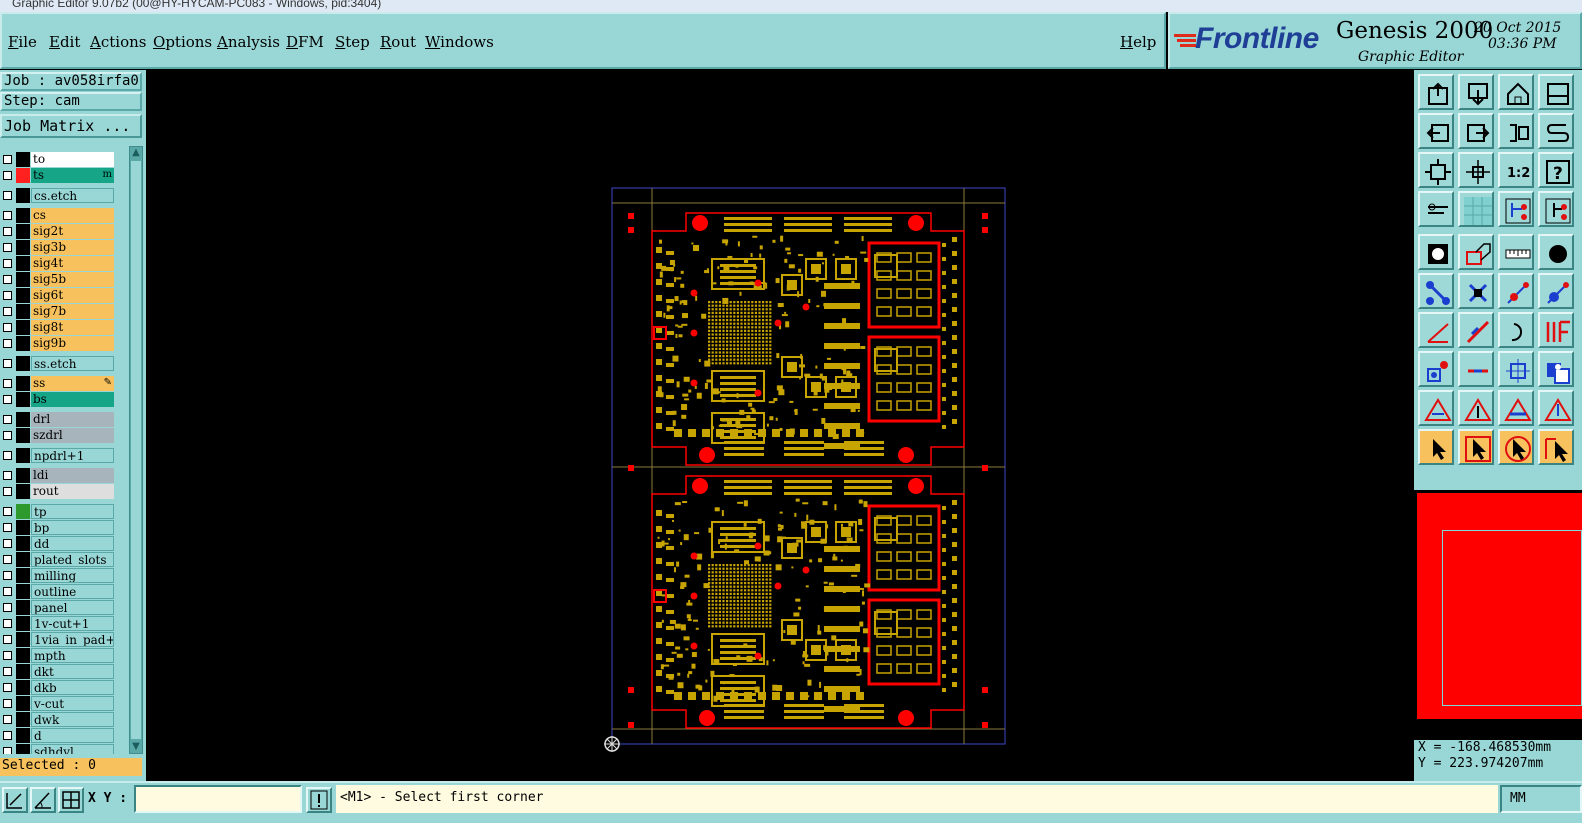  What do you see at coordinates (1556, 170) in the screenshot?
I see `help-tool-button: ?` at bounding box center [1556, 170].